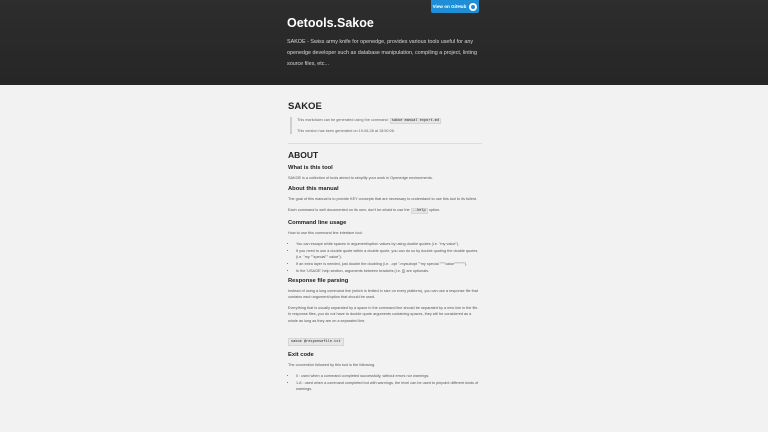 This screenshot has width=768, height=432. Describe the element at coordinates (419, 211) in the screenshot. I see `help-option-code: --help` at that location.